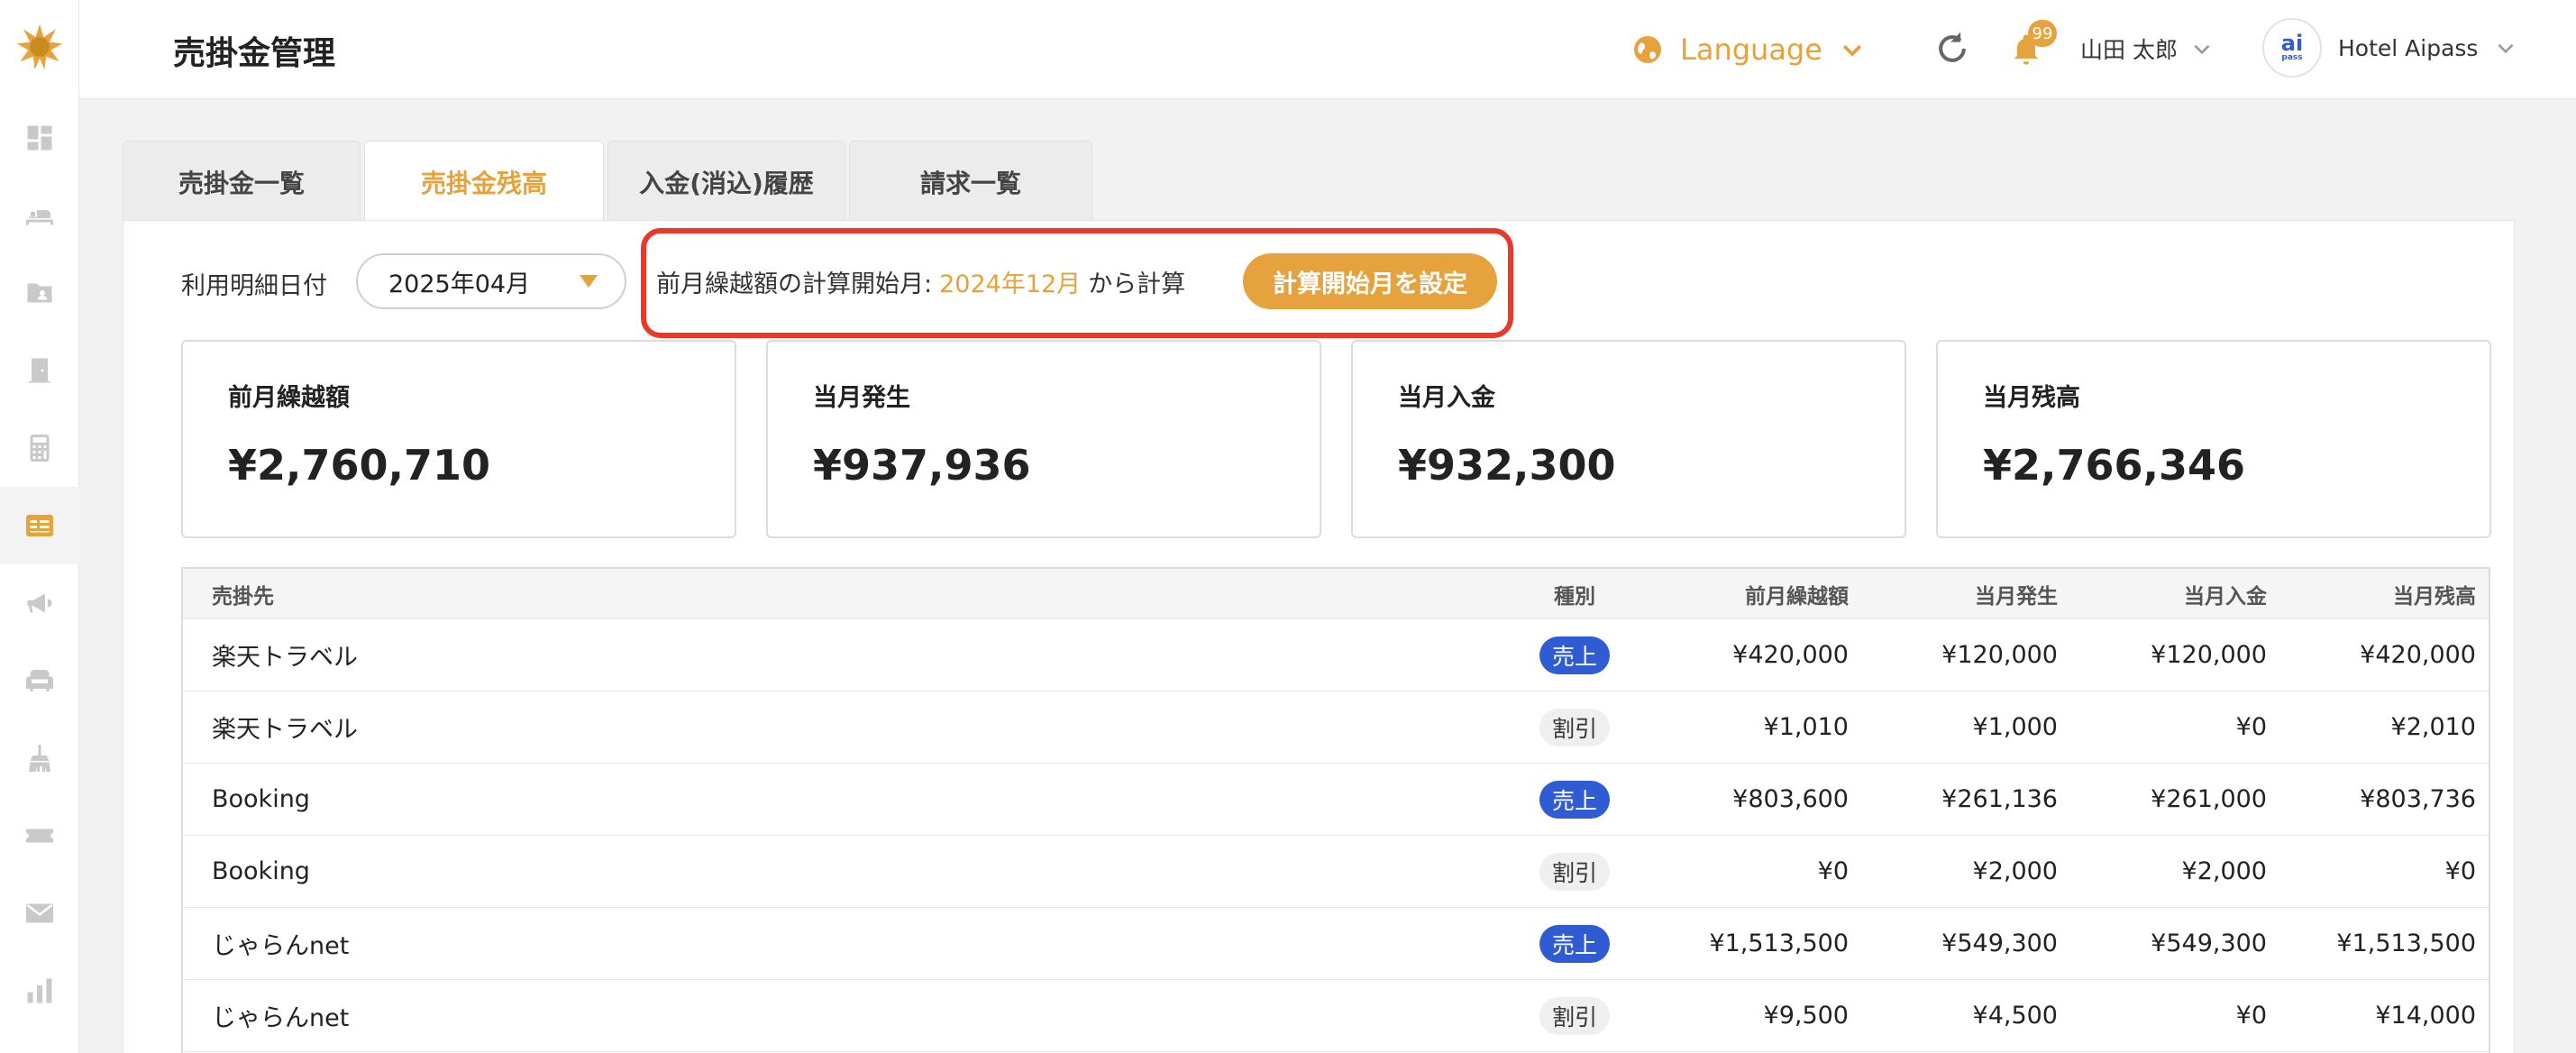  What do you see at coordinates (2042, 34) in the screenshot?
I see `notification-badge: 99` at bounding box center [2042, 34].